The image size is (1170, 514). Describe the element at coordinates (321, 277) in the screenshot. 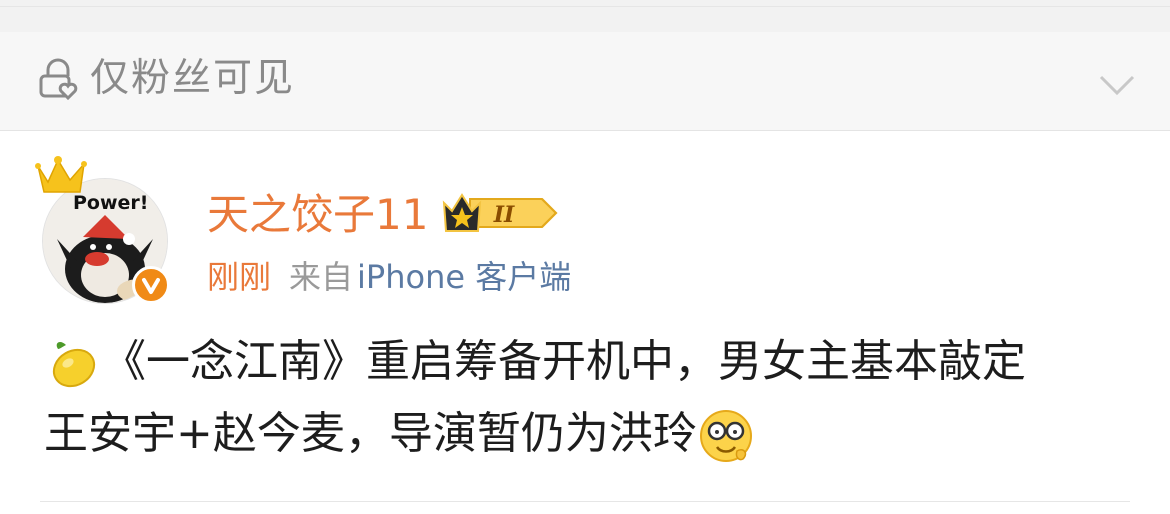

I see `source-prefix: 来自` at that location.